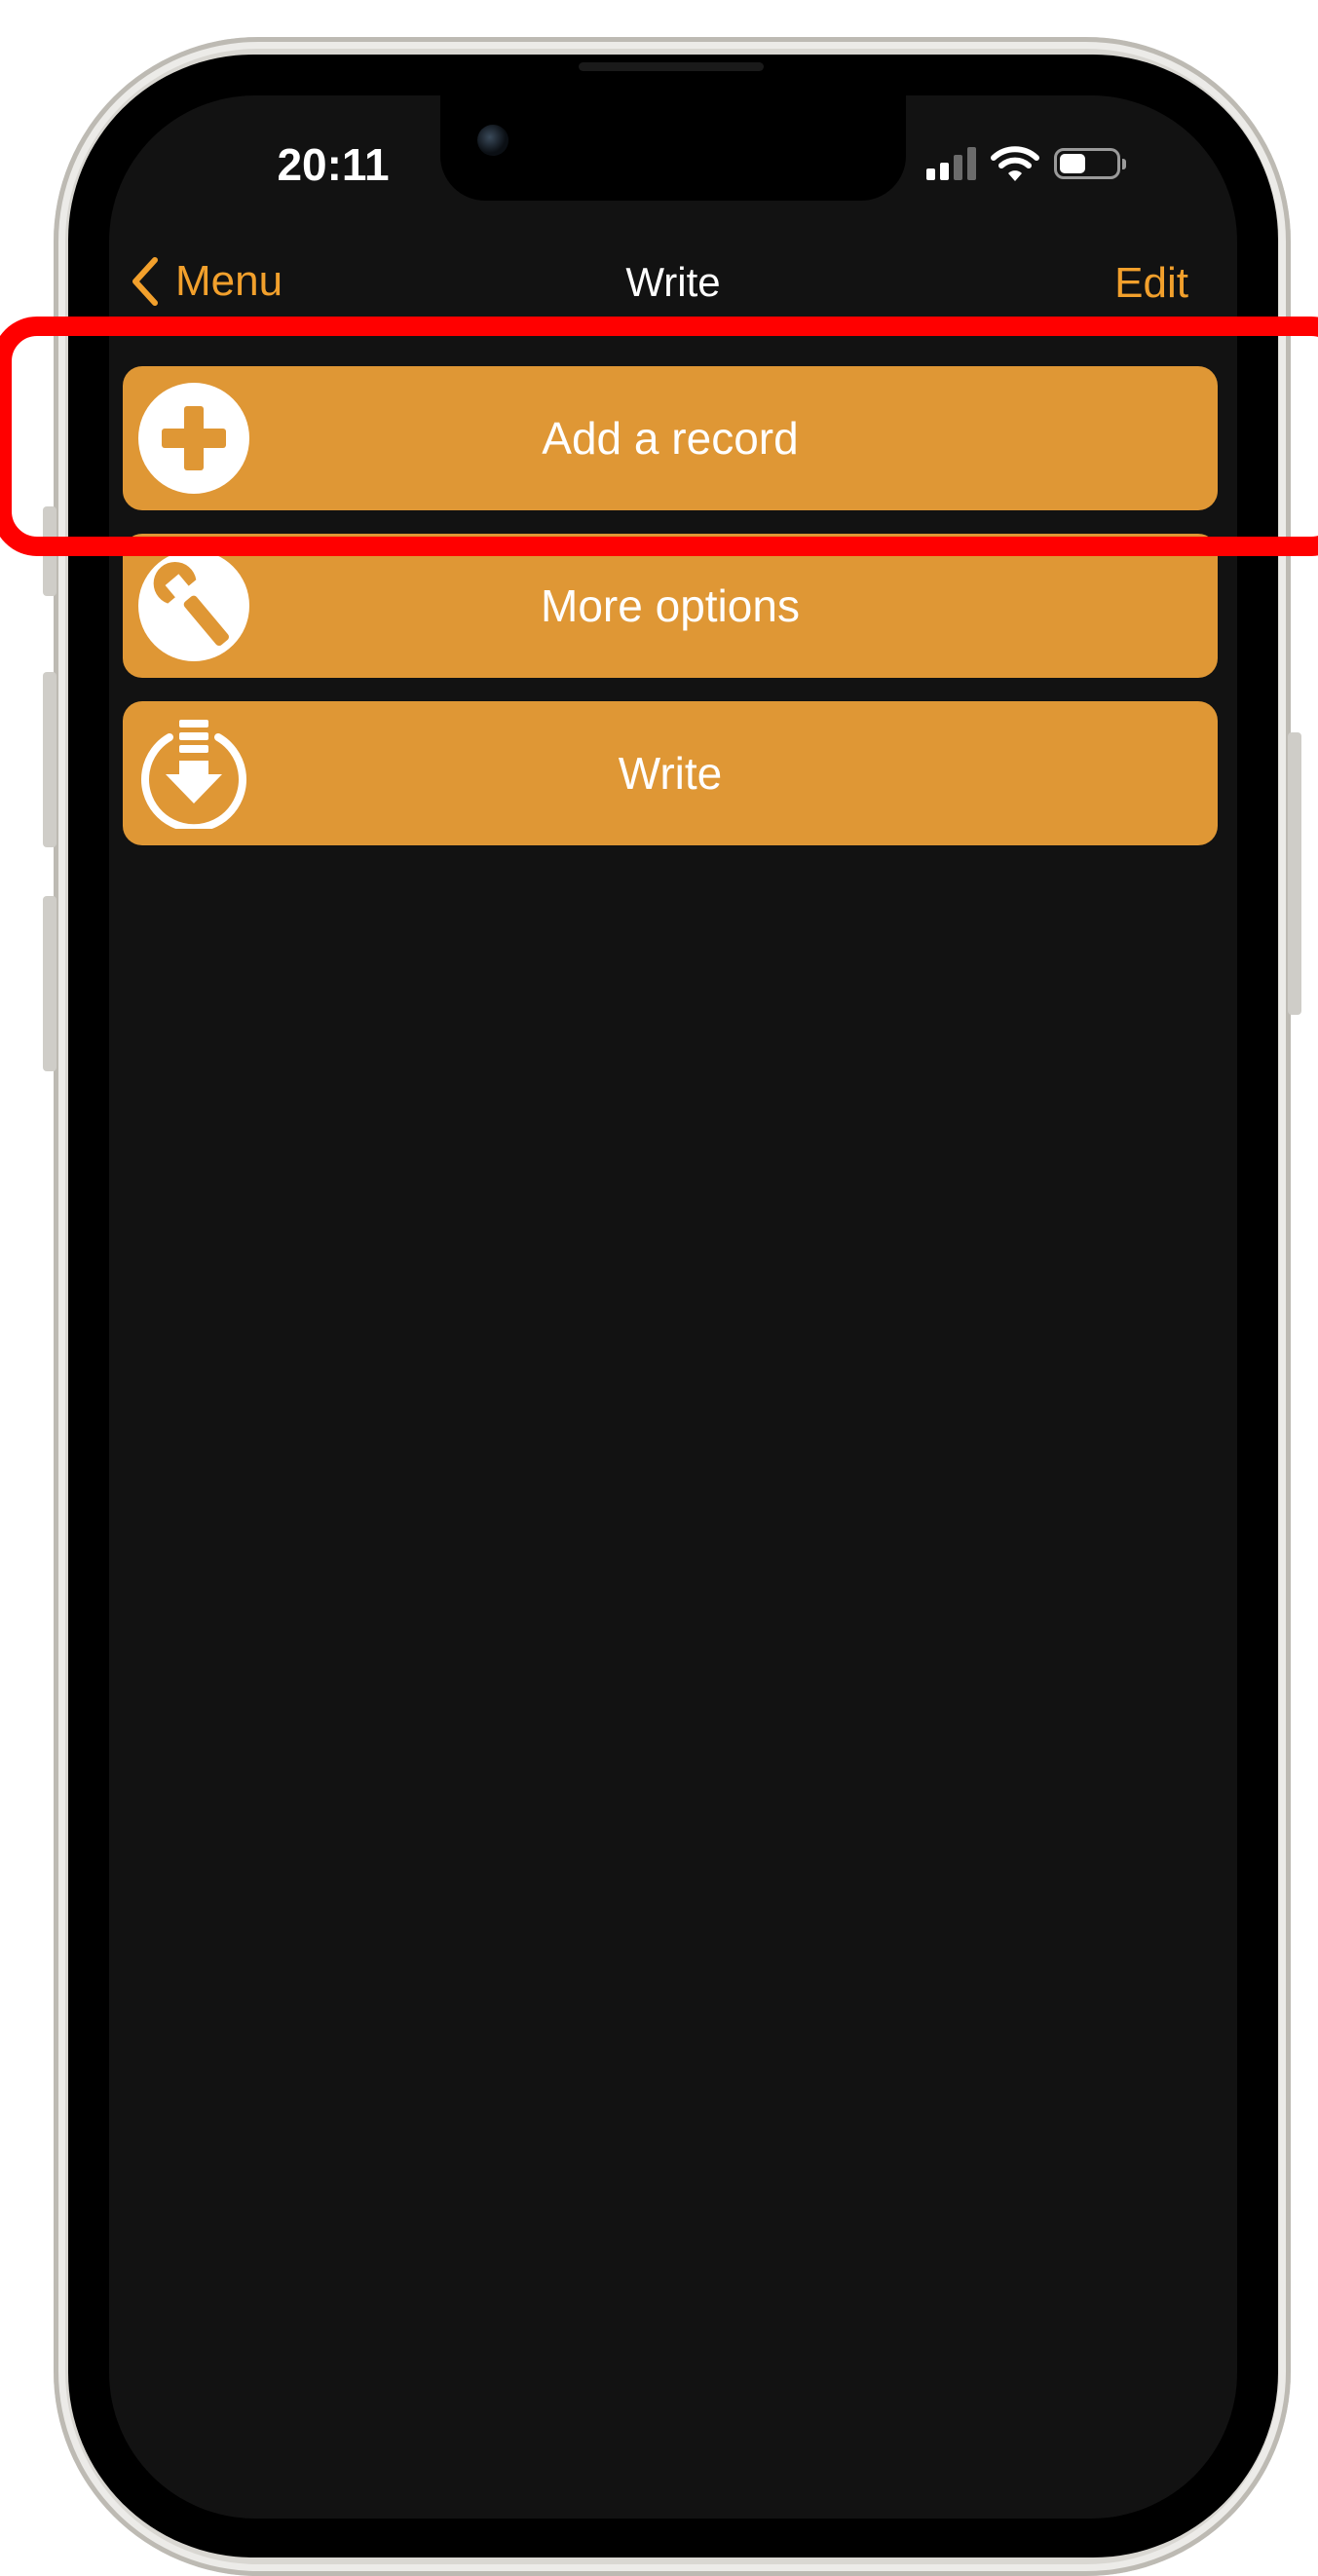 The image size is (1318, 2576). What do you see at coordinates (334, 164) in the screenshot?
I see `status-time: 20:11` at bounding box center [334, 164].